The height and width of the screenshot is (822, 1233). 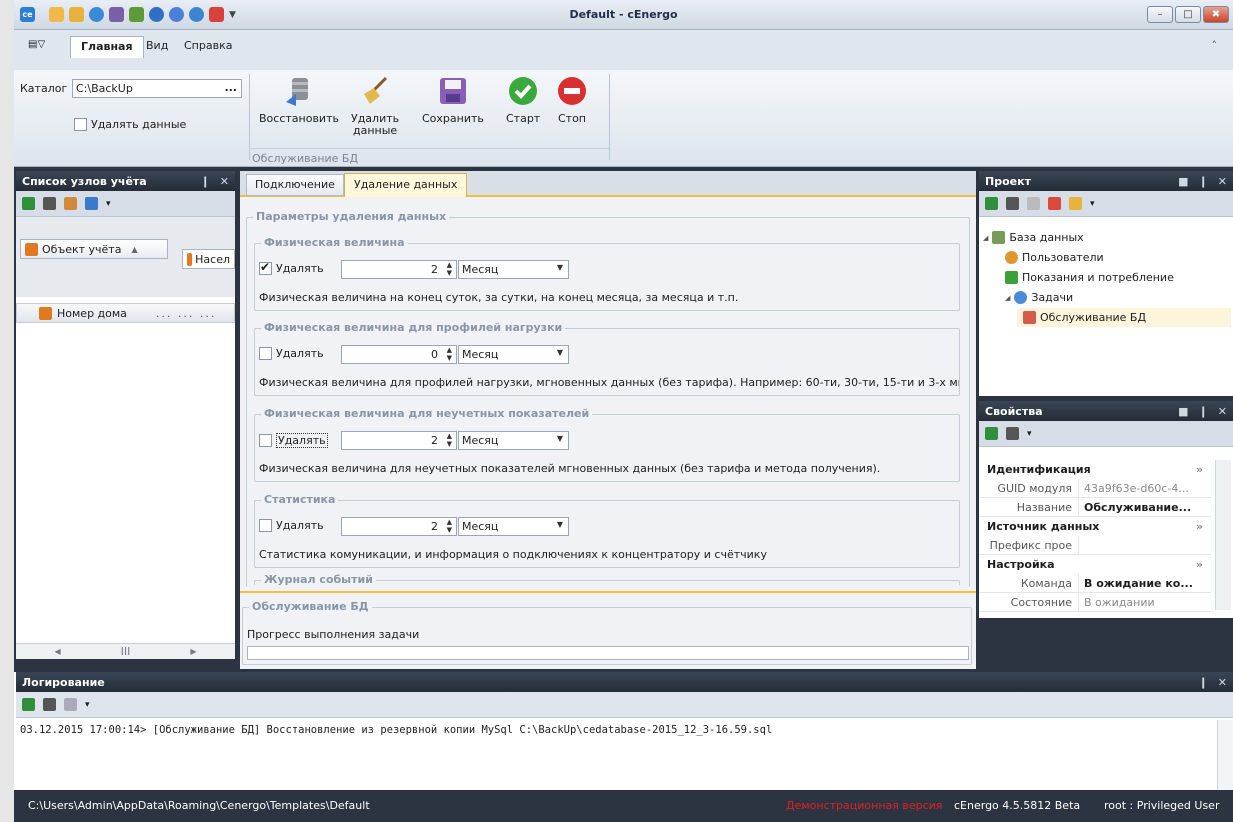 What do you see at coordinates (1095, 526) in the screenshot?
I see `category-data-source: Источник данных»` at bounding box center [1095, 526].